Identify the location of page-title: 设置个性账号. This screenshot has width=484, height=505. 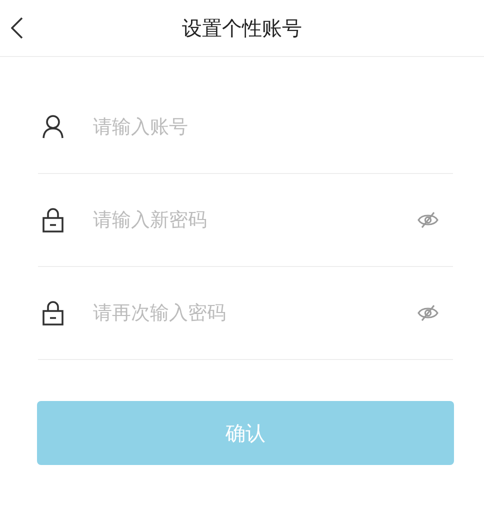
(242, 28).